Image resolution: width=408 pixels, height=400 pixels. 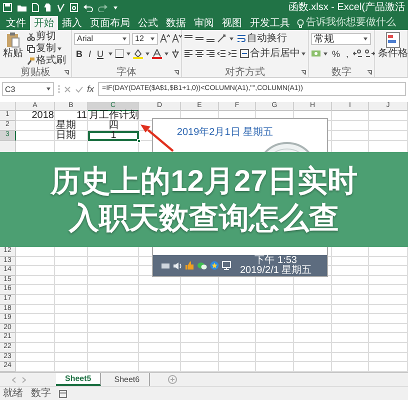 What do you see at coordinates (157, 53) in the screenshot?
I see `font-color-icon` at bounding box center [157, 53].